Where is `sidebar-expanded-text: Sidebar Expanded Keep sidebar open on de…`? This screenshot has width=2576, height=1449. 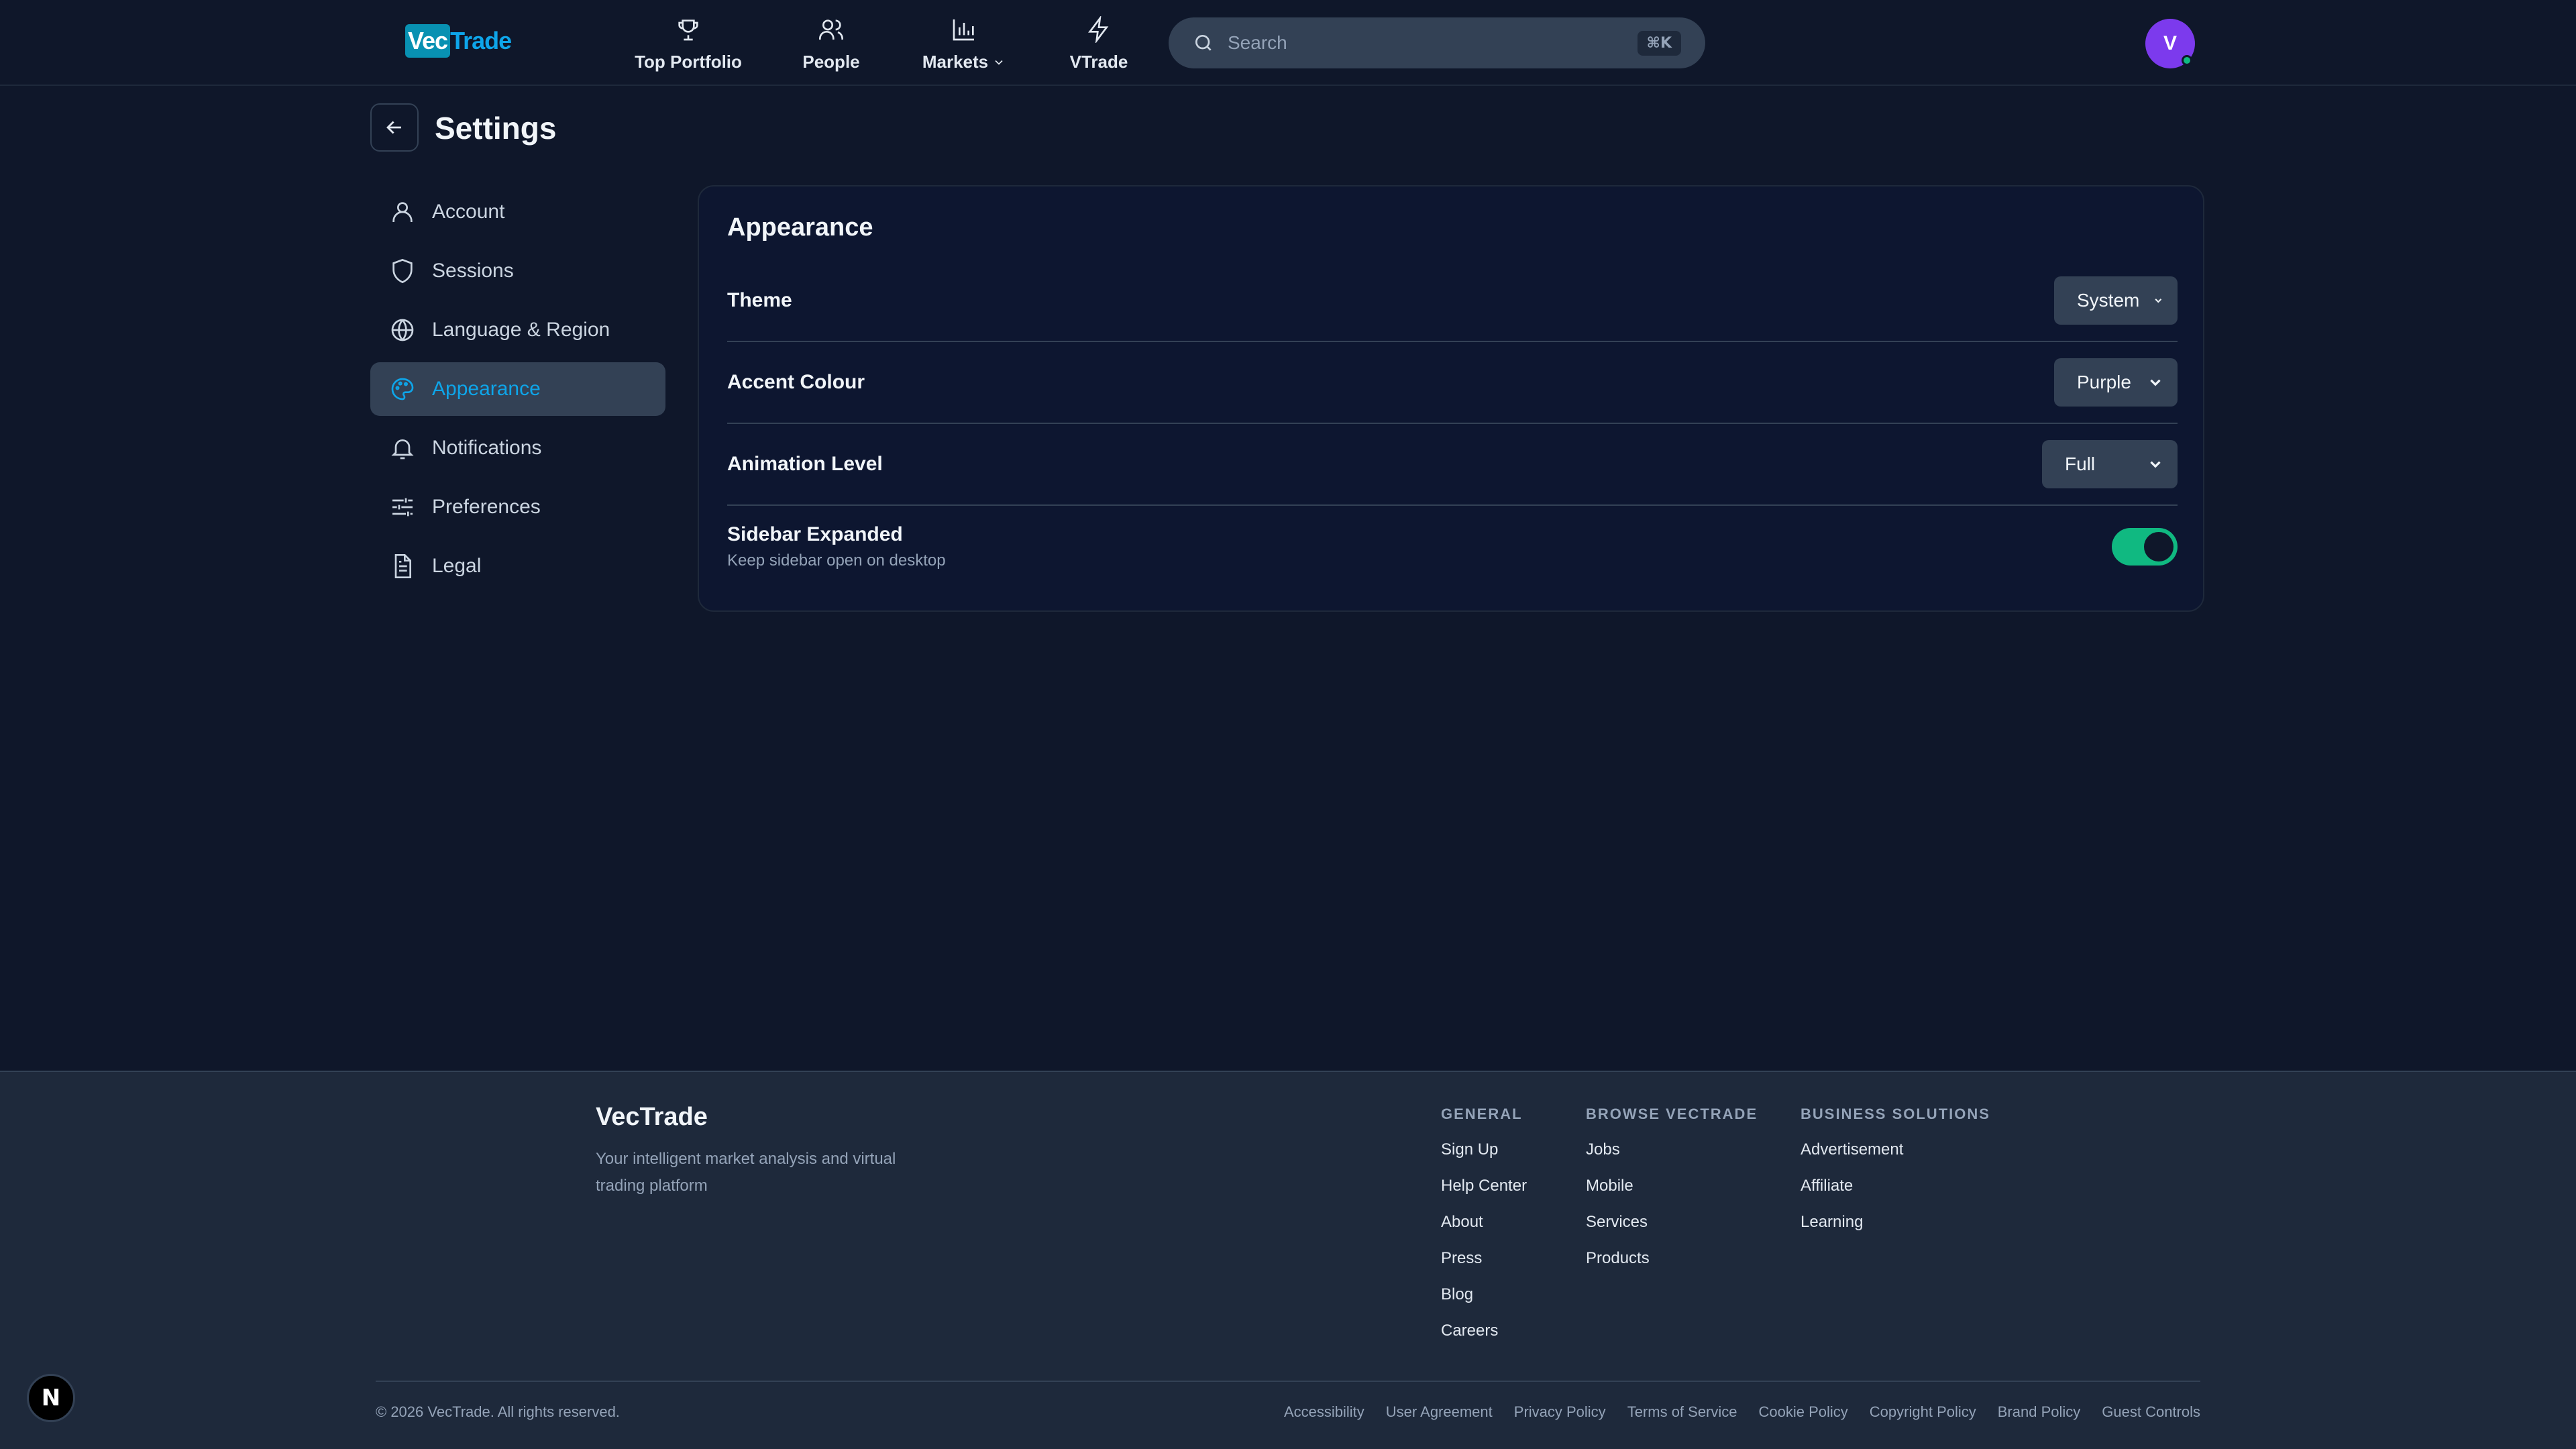 sidebar-expanded-text: Sidebar Expanded Keep sidebar open on de… is located at coordinates (836, 546).